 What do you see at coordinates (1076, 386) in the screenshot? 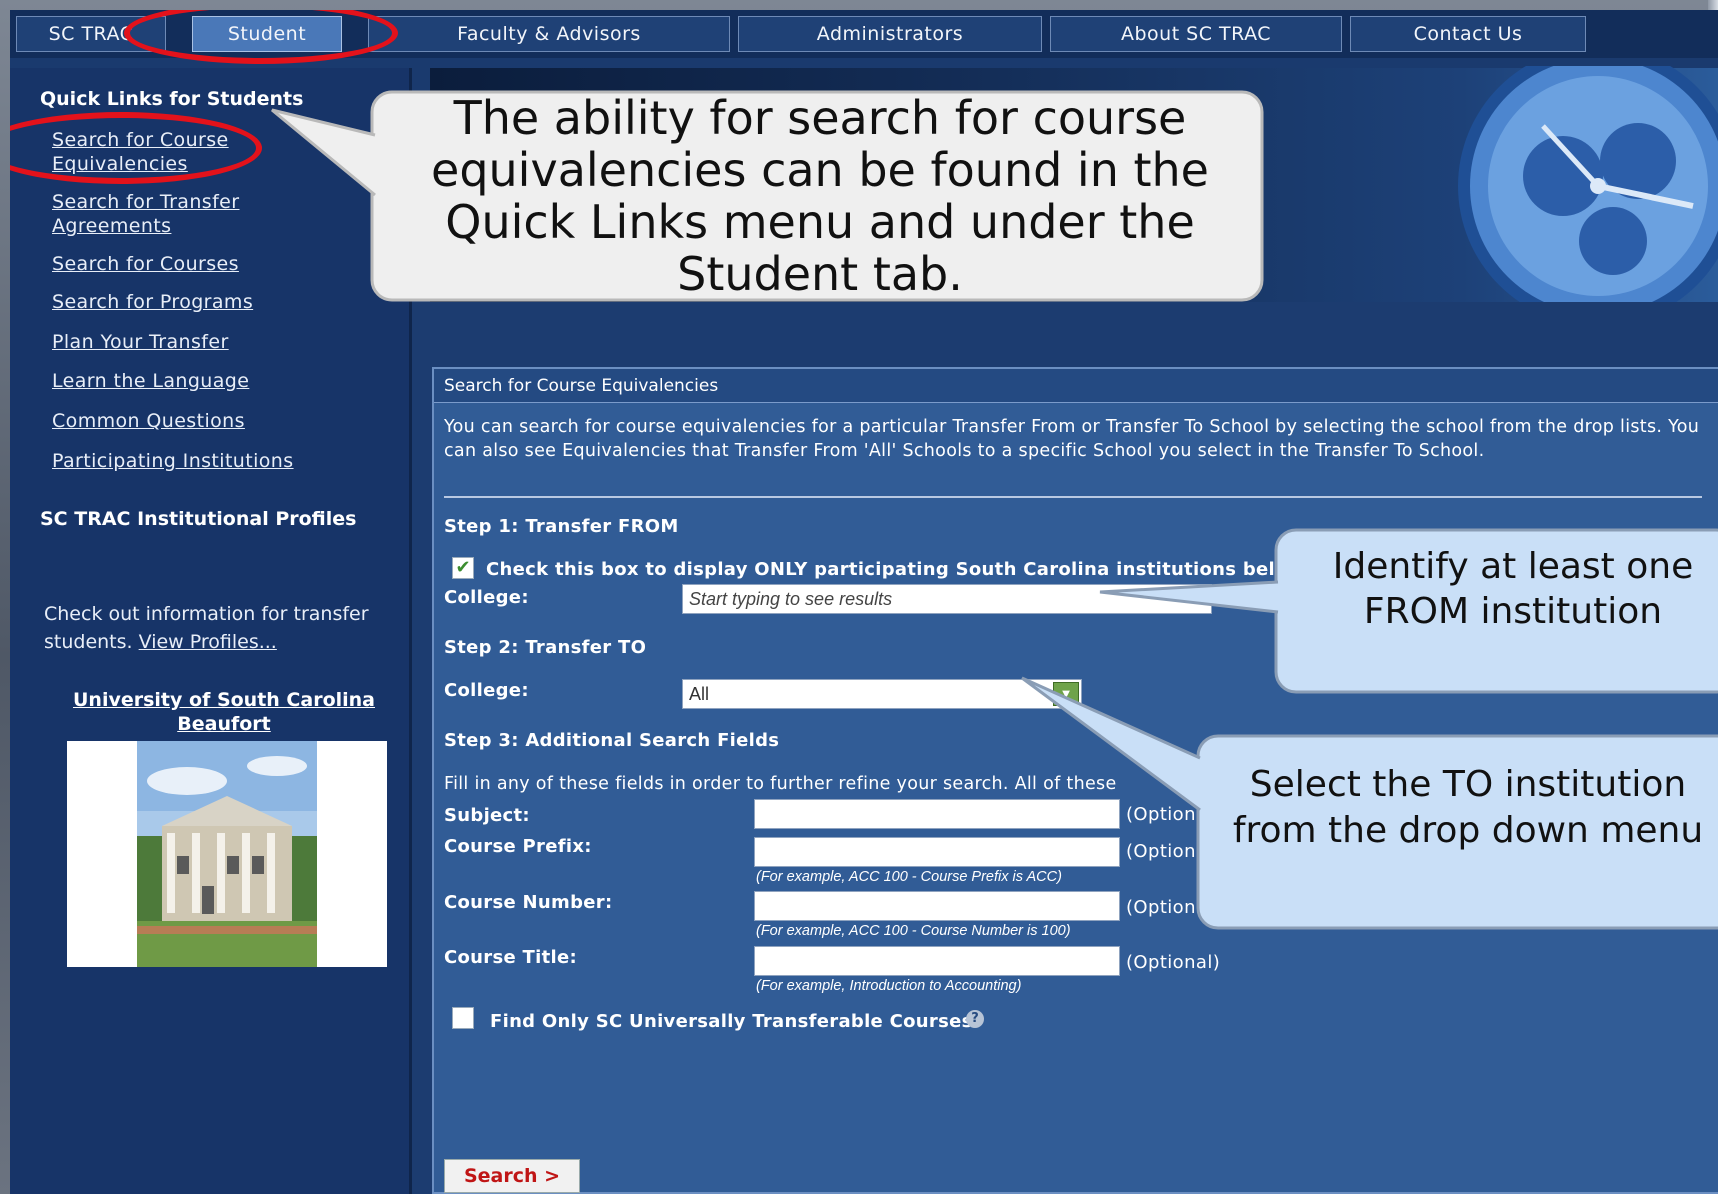
I see `panel-title: Search for Course Equivalencies` at bounding box center [1076, 386].